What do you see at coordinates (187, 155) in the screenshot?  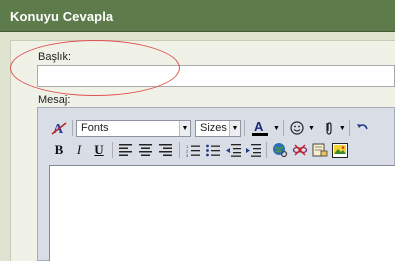 I see `svg-text: 3` at bounding box center [187, 155].